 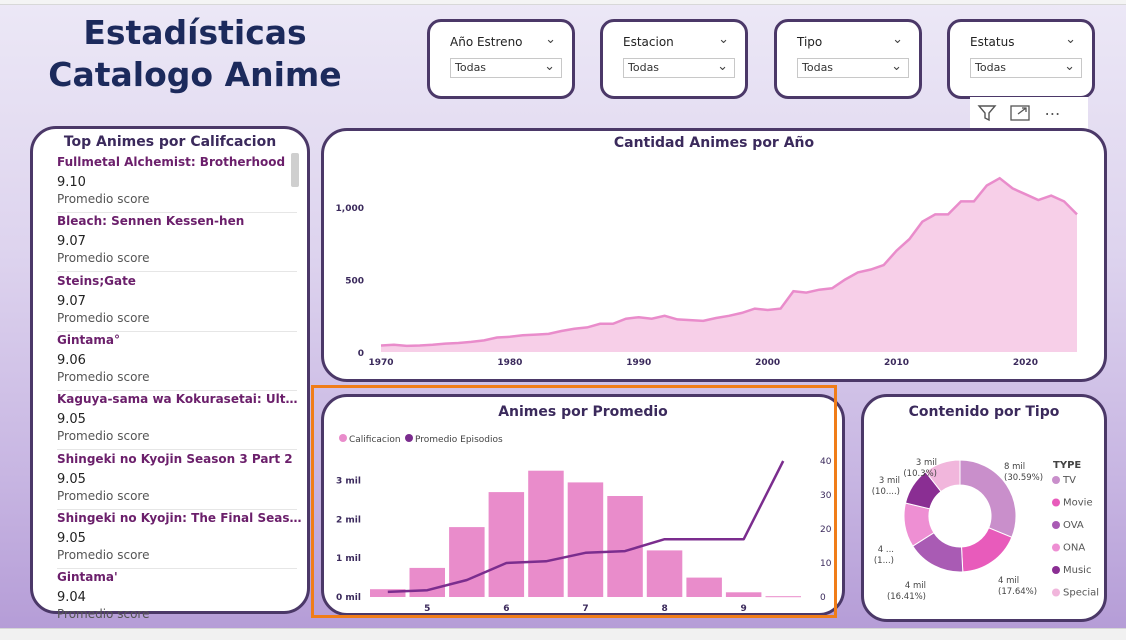 What do you see at coordinates (1067, 465) in the screenshot?
I see `legend-title: TYPE` at bounding box center [1067, 465].